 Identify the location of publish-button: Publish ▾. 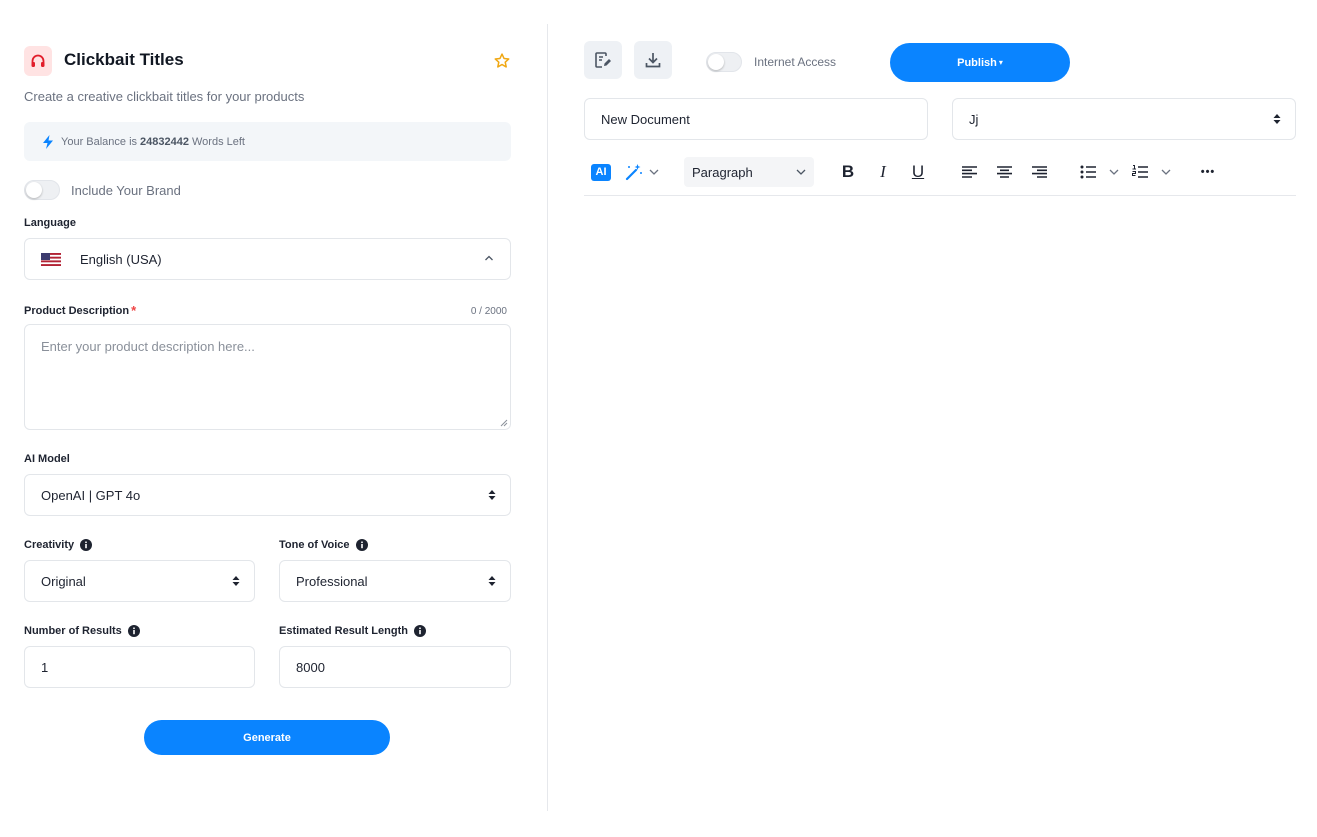
(980, 62).